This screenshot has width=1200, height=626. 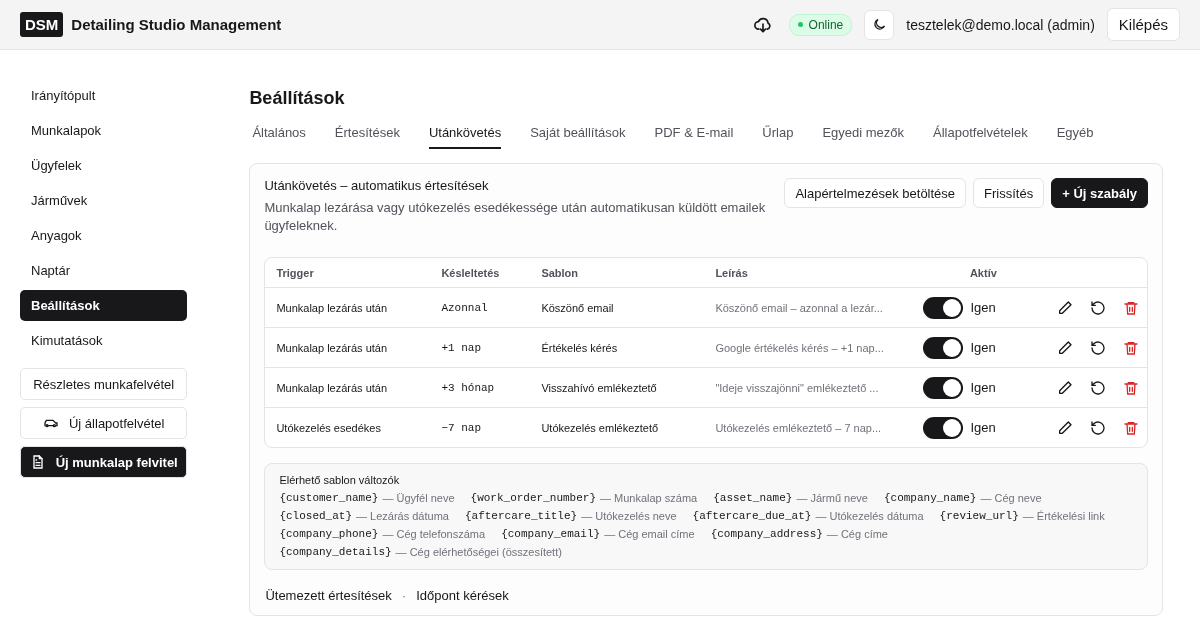 What do you see at coordinates (649, 534) in the screenshot?
I see `variable-description: — Cég email címe` at bounding box center [649, 534].